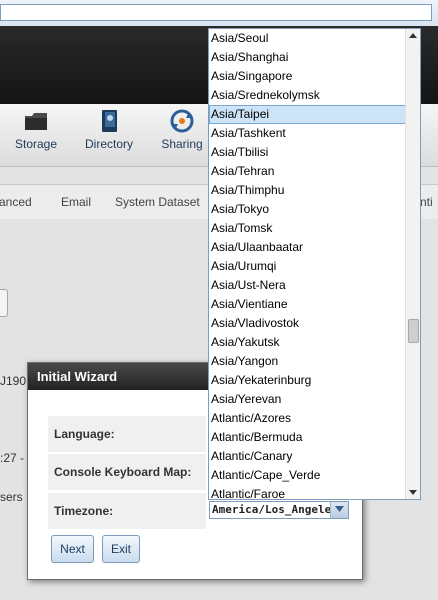 This screenshot has width=438, height=600. Describe the element at coordinates (36, 121) in the screenshot. I see `storage-icon` at that location.